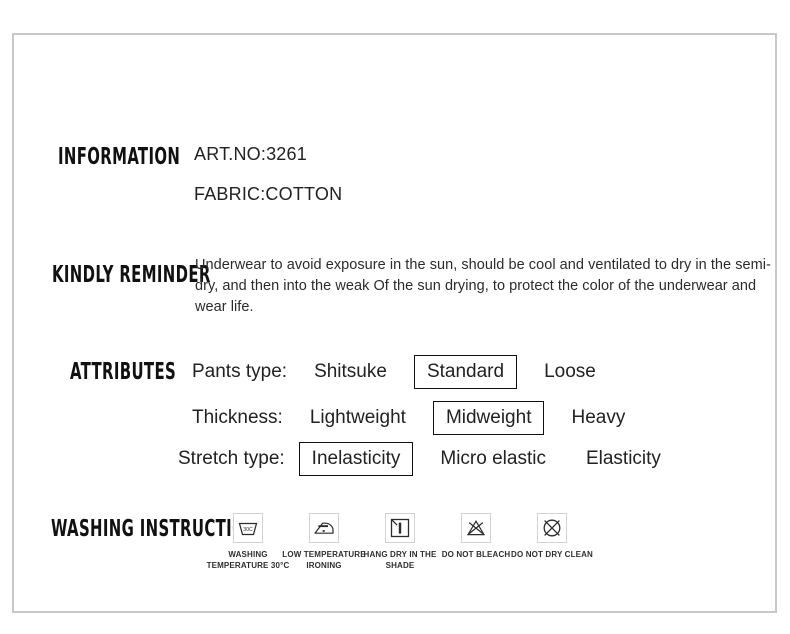 This screenshot has width=790, height=634. What do you see at coordinates (476, 554) in the screenshot?
I see `care-caption-do-not-bleach: DO NOT BLEACH` at bounding box center [476, 554].